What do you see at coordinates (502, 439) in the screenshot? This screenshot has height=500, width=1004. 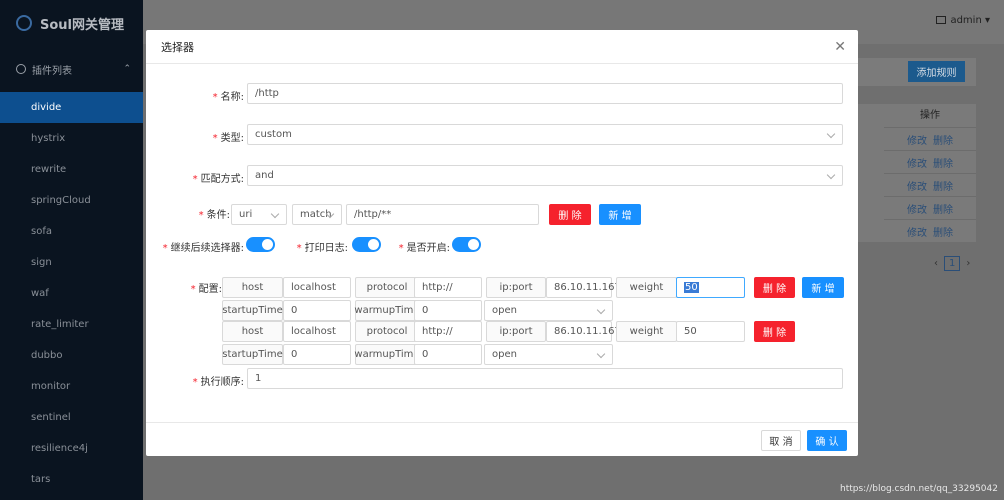 I see `modal-footer: 取 消 确 认` at bounding box center [502, 439].